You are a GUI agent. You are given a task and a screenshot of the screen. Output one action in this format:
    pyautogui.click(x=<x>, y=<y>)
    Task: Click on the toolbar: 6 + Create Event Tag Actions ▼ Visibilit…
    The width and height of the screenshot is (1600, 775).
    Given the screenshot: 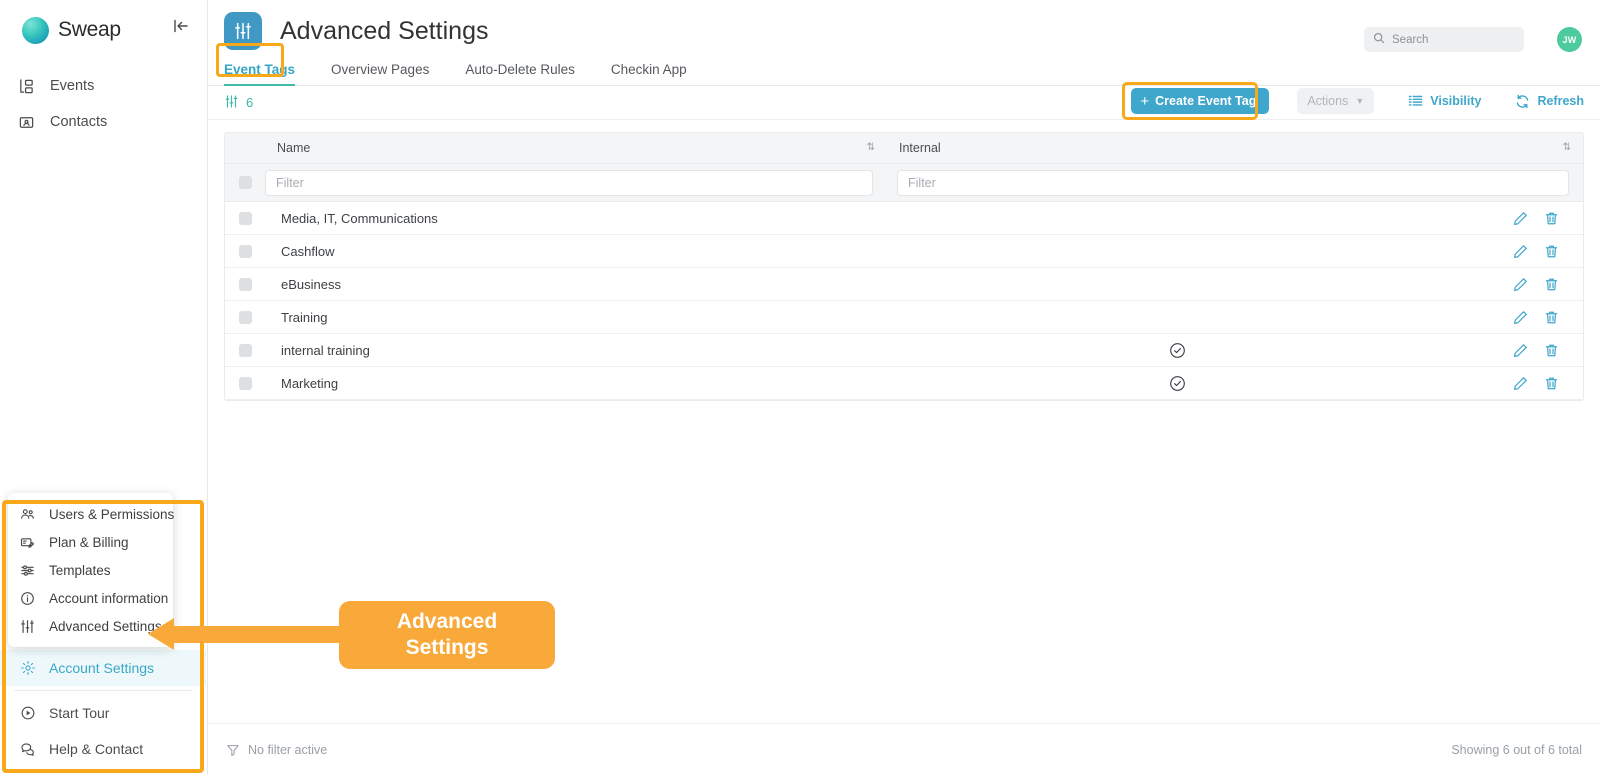 What is the action you would take?
    pyautogui.click(x=904, y=101)
    